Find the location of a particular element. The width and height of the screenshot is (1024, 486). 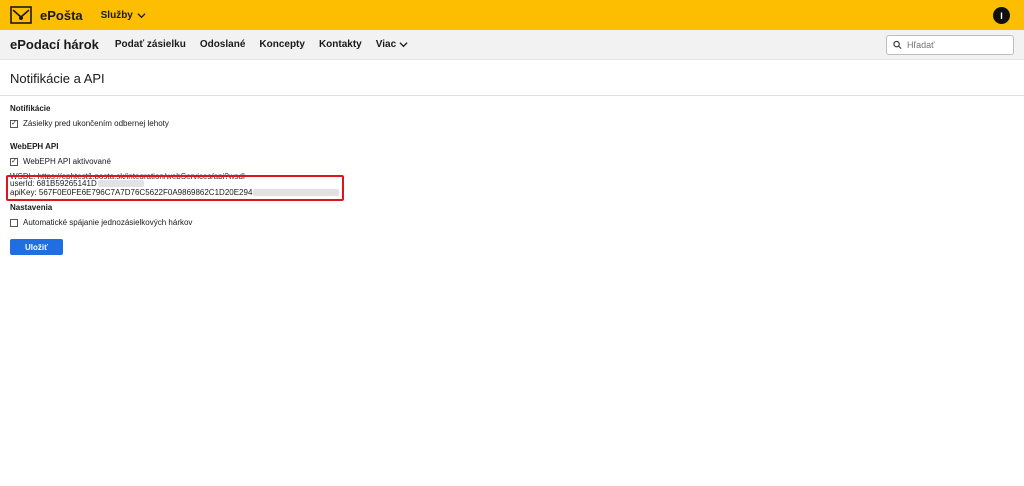

brand-name: ePošta is located at coordinates (61, 15).